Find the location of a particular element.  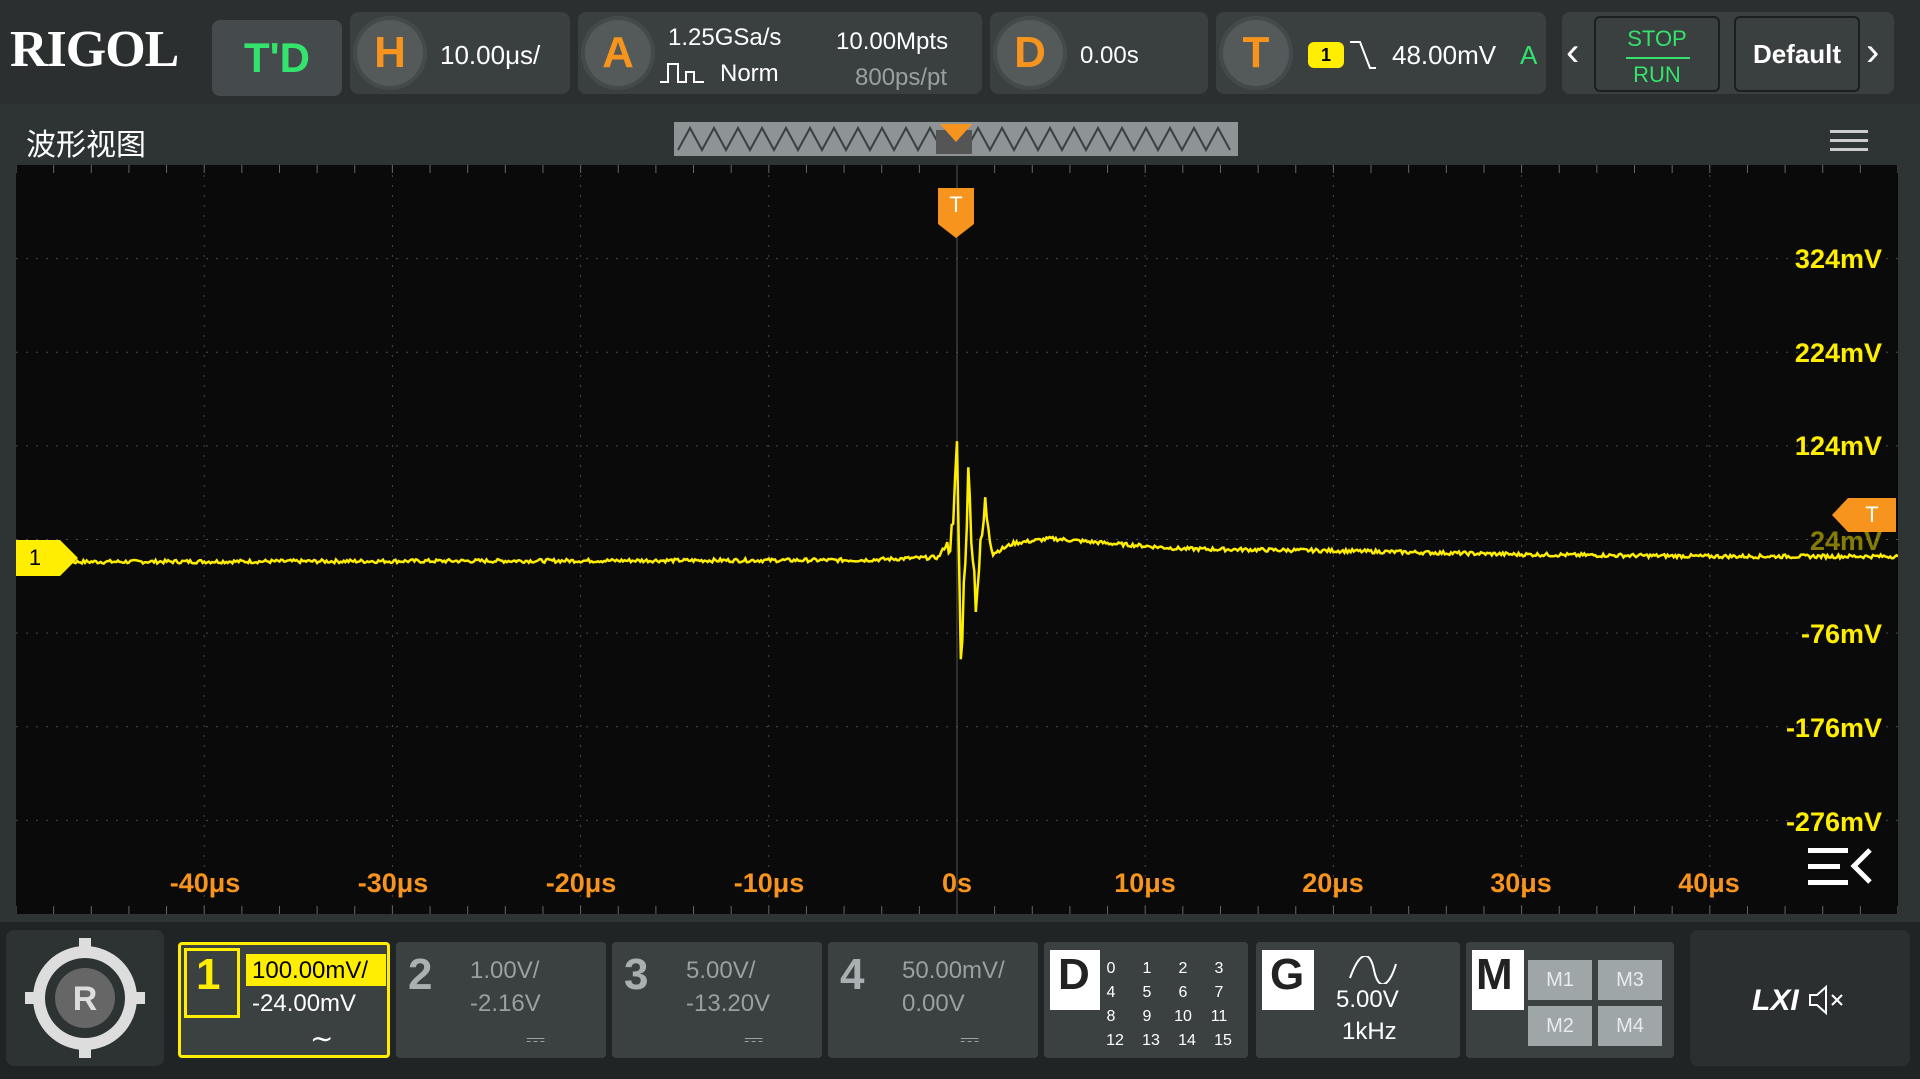

digital-ch: 3 is located at coordinates (1219, 968).